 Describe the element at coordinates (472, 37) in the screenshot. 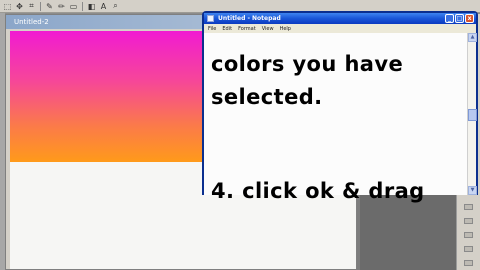

I see `scroll-up-icon: ▲` at that location.